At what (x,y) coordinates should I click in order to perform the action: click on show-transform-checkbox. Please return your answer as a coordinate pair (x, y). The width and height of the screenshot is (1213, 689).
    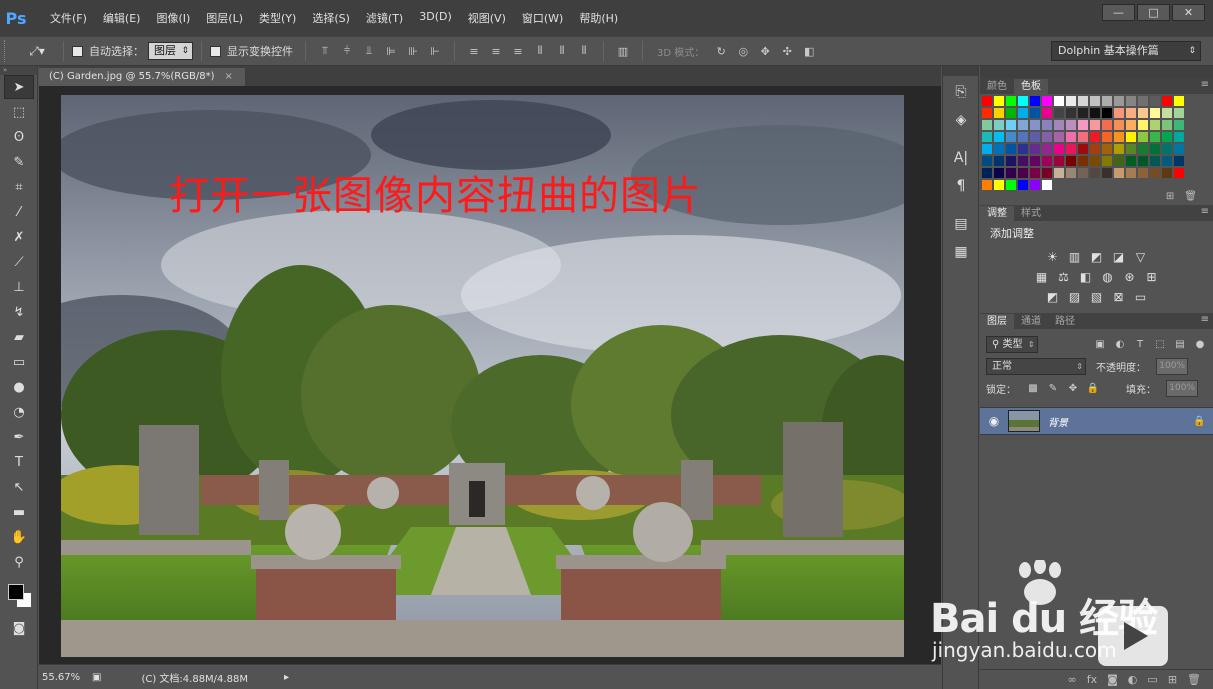
    Looking at the image, I should click on (215, 51).